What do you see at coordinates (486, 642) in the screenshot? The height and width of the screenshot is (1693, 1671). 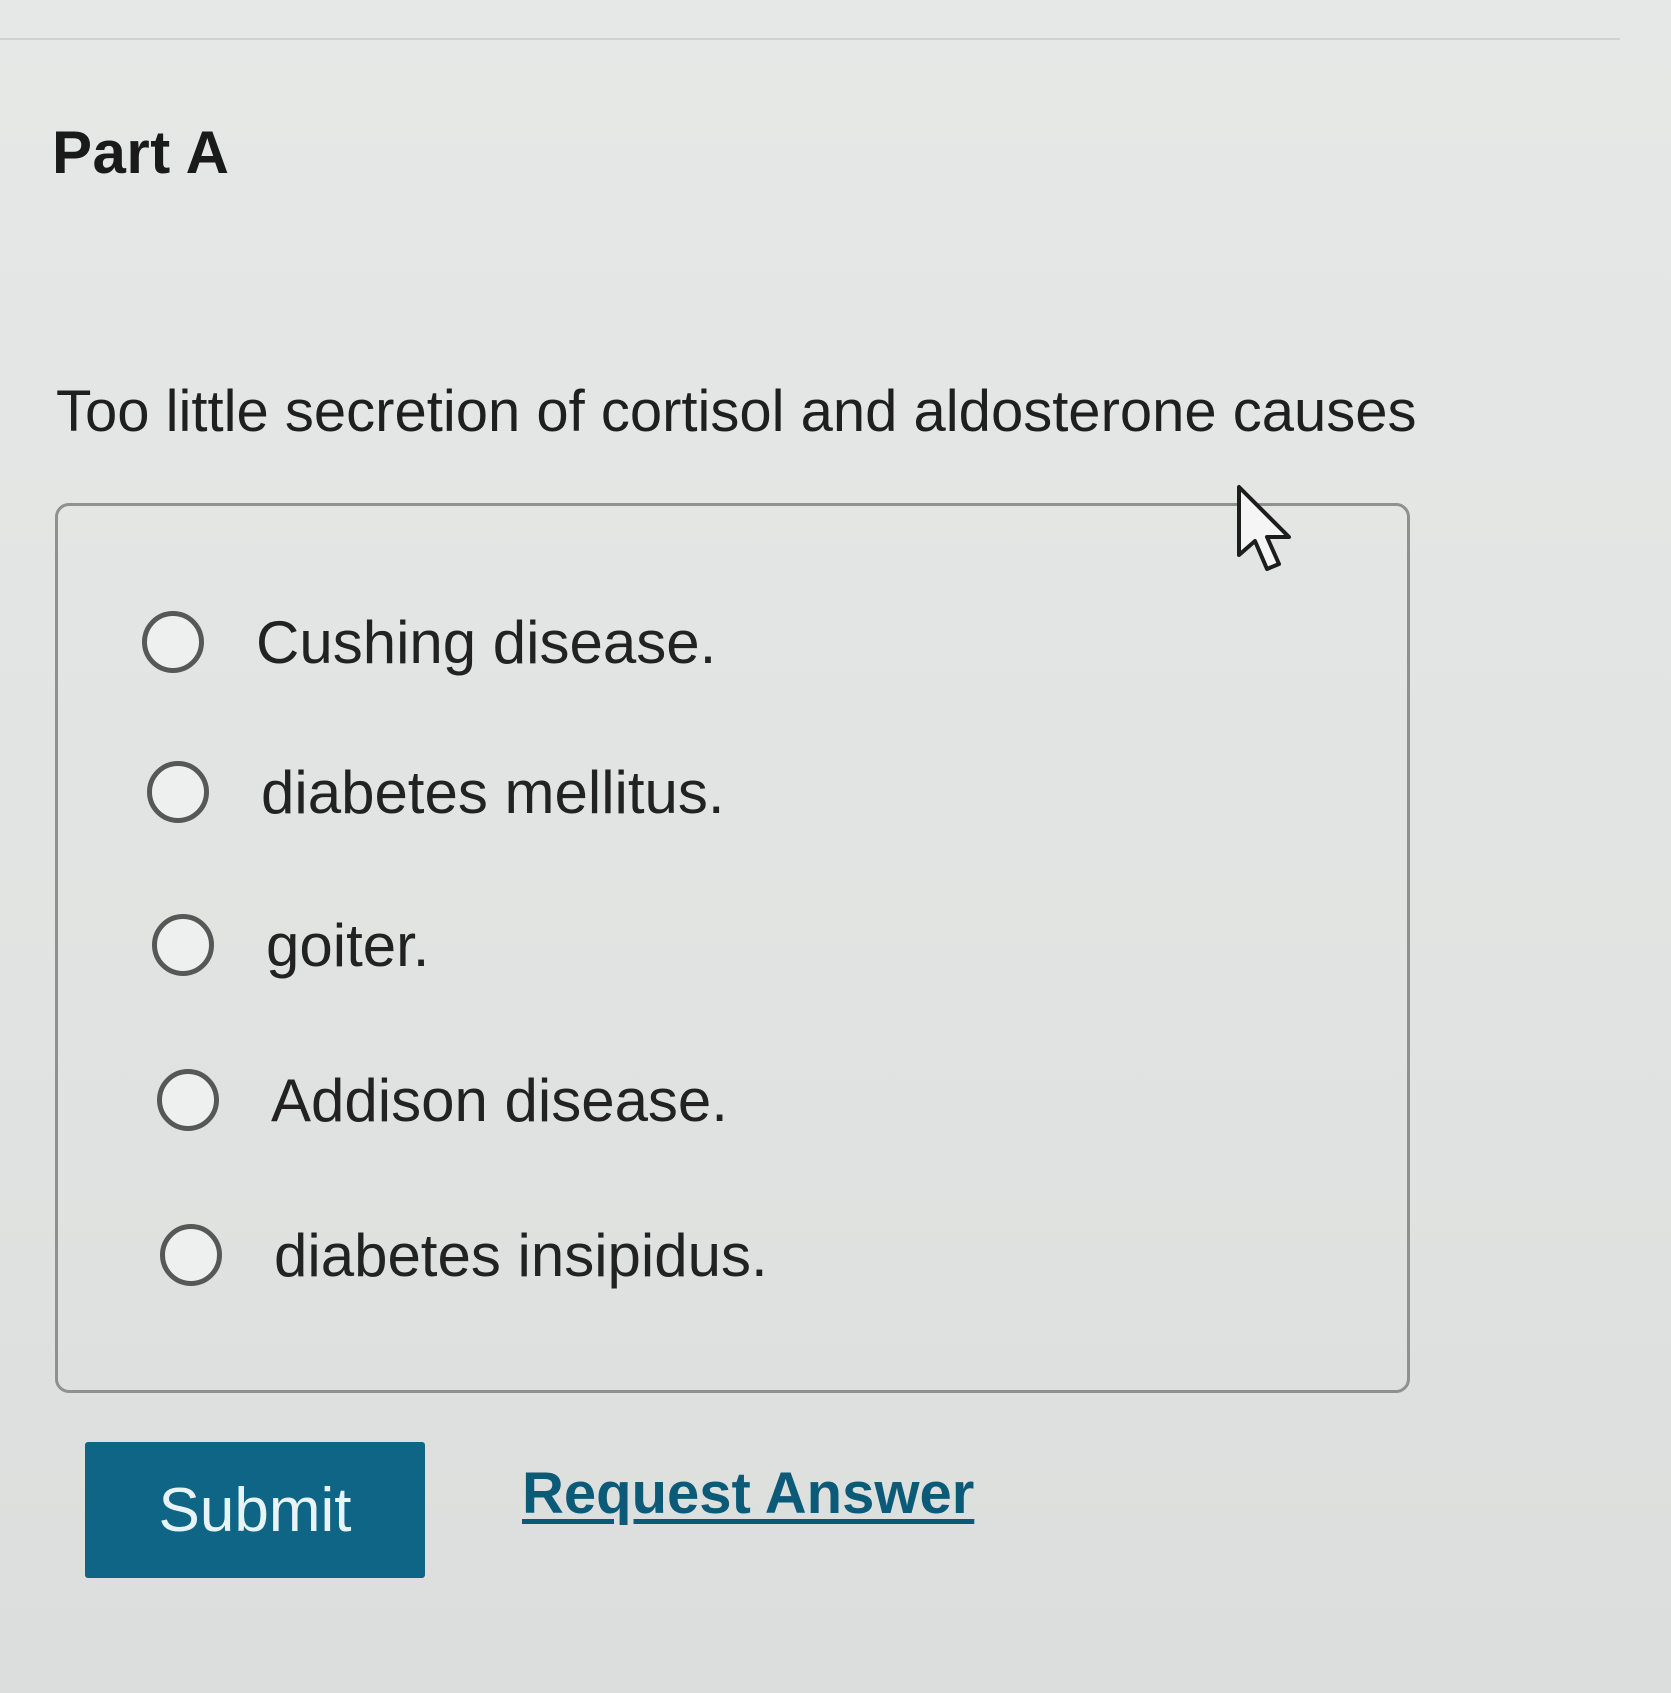 I see `option-label: Cushing disease.` at bounding box center [486, 642].